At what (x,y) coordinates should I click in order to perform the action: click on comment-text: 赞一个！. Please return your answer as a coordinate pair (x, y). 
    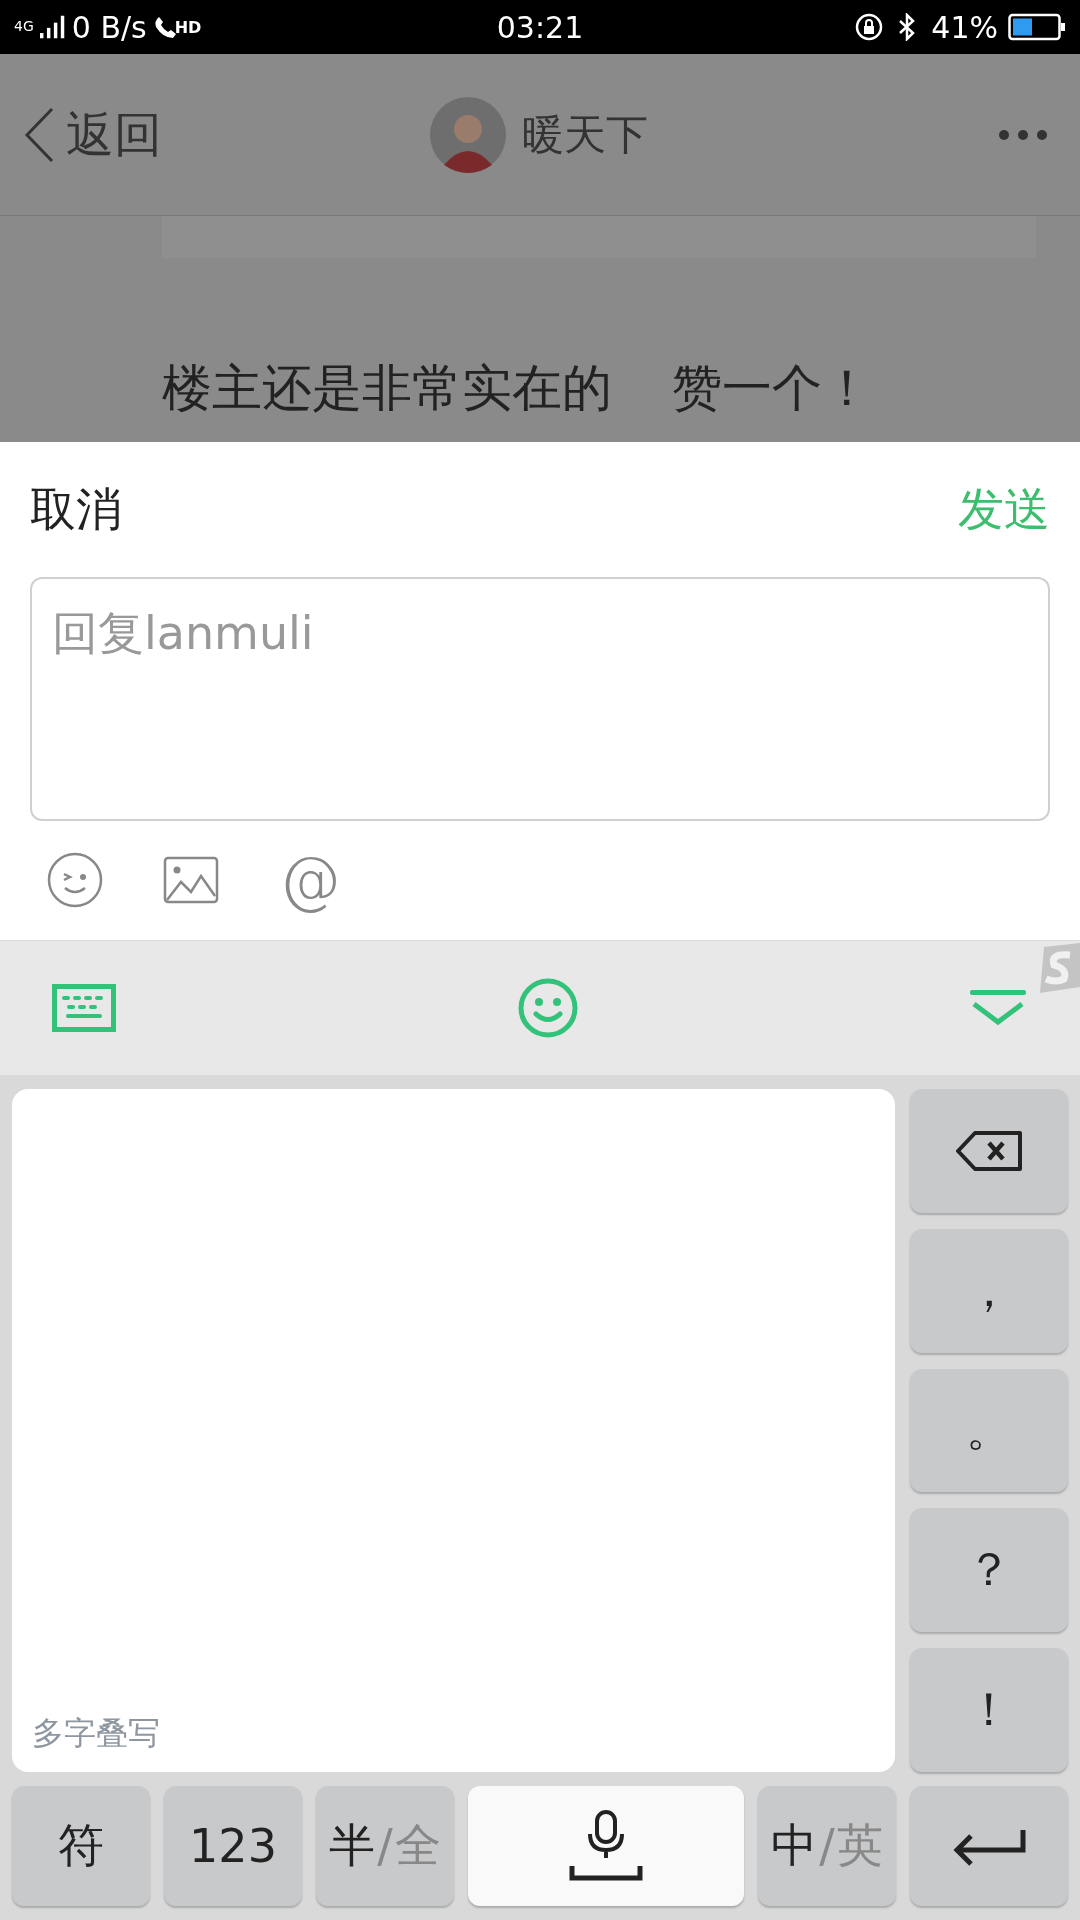
    Looking at the image, I should click on (772, 388).